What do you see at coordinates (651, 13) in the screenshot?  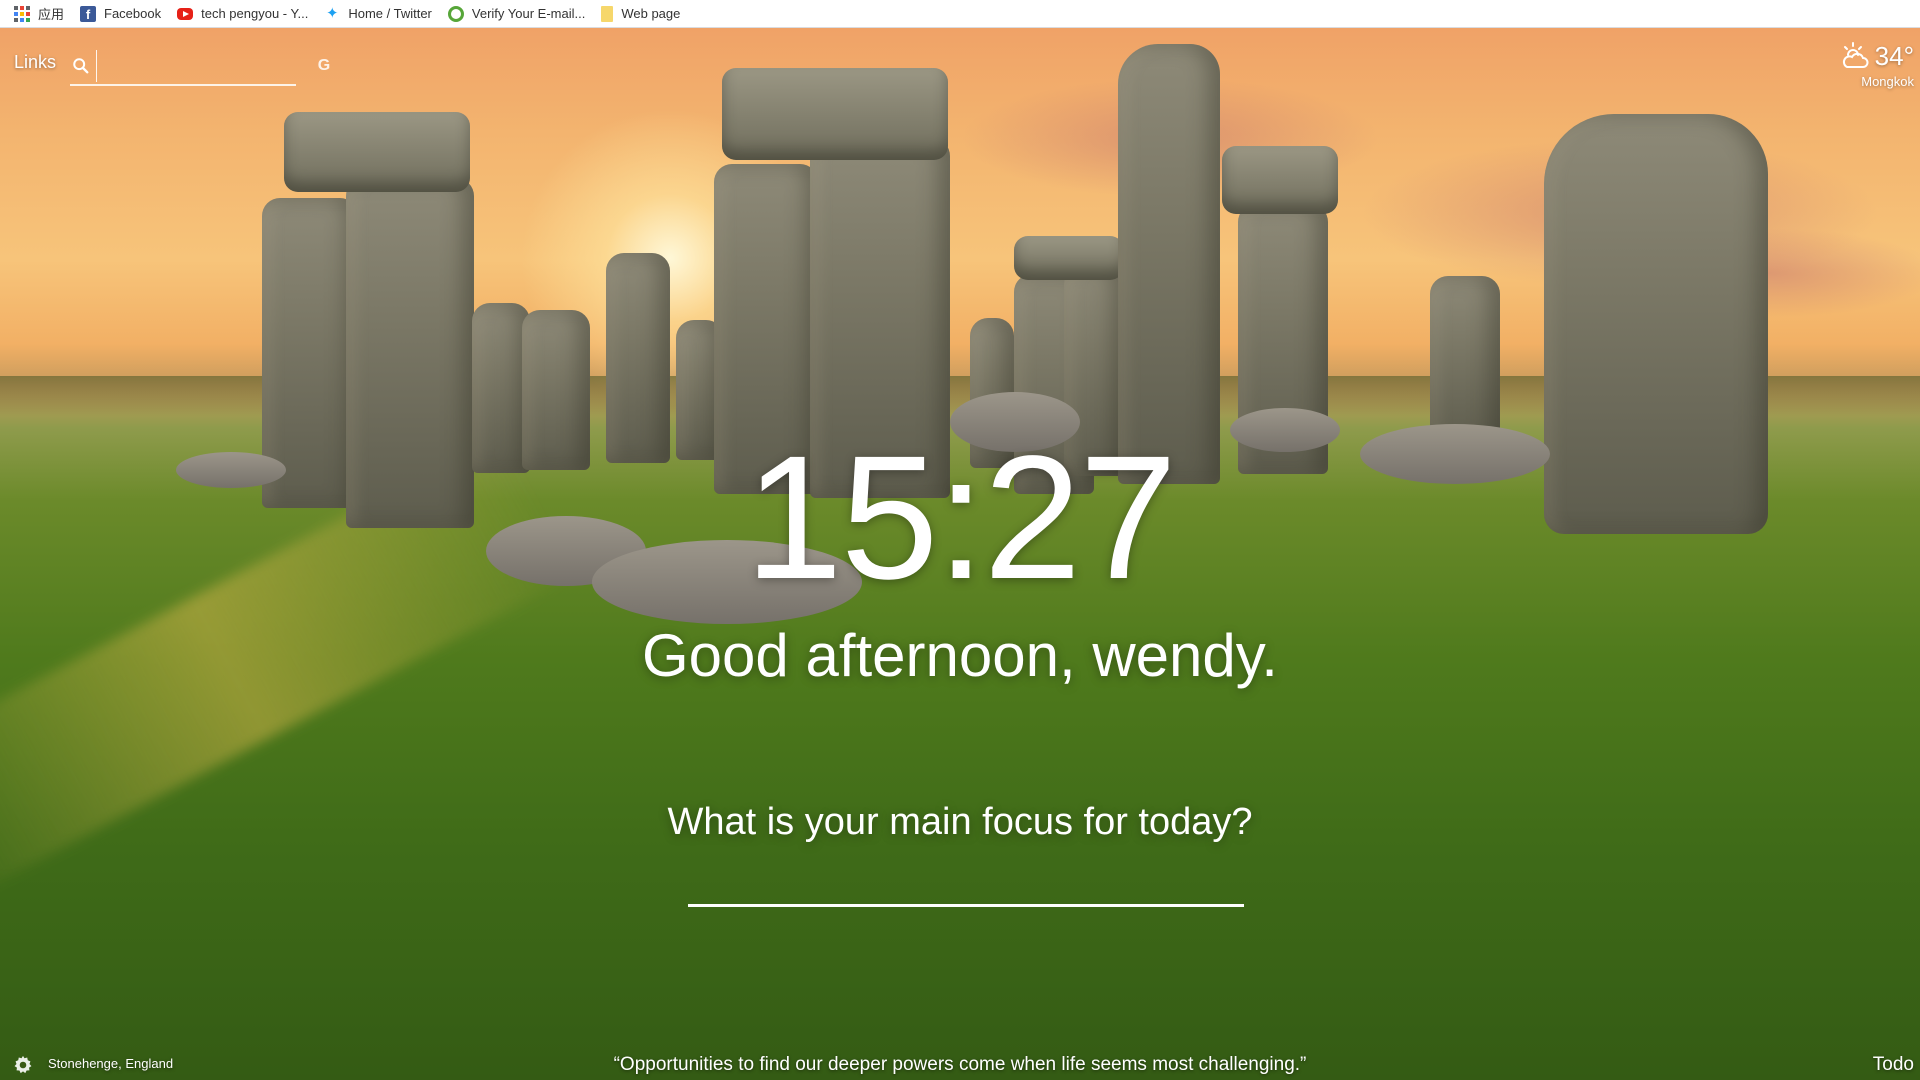 I see `bookmark-label: Web page` at bounding box center [651, 13].